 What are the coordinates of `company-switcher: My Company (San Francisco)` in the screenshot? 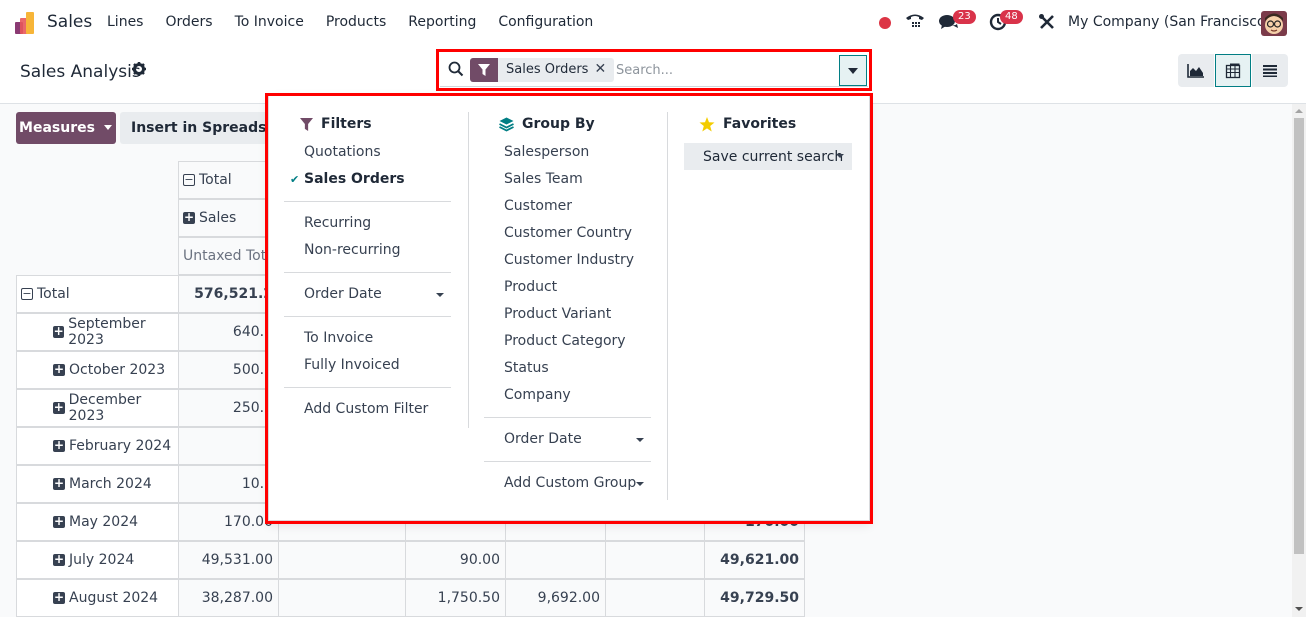 It's located at (1169, 22).